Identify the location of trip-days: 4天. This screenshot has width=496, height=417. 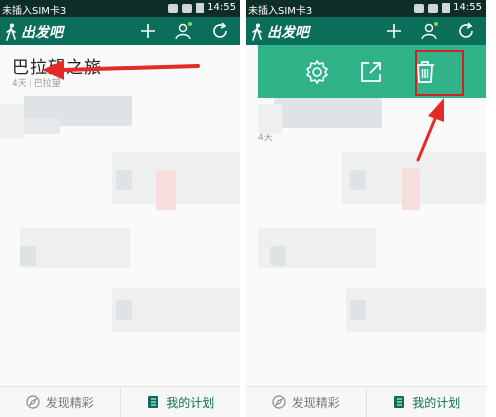
(19, 84).